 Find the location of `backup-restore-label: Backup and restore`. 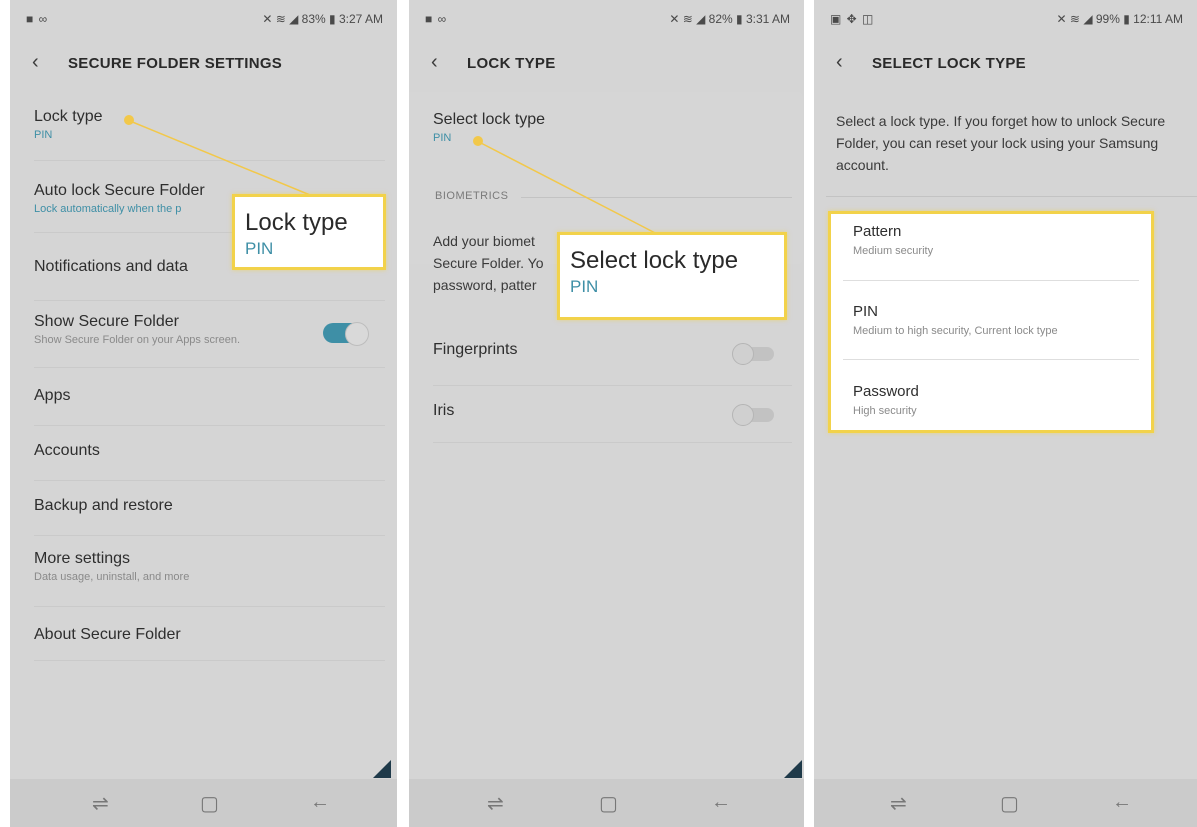

backup-restore-label: Backup and restore is located at coordinates (103, 505).